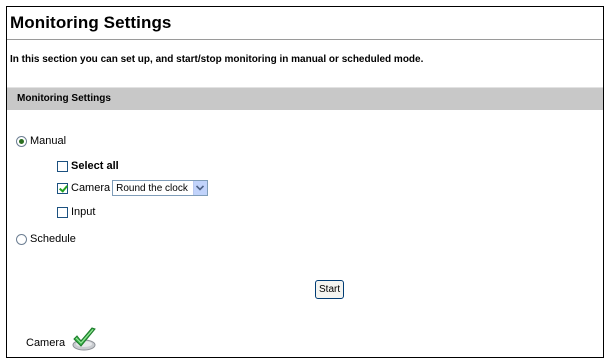 This screenshot has height=364, width=610. I want to click on camera-schedule-select: Round the clock, so click(160, 188).